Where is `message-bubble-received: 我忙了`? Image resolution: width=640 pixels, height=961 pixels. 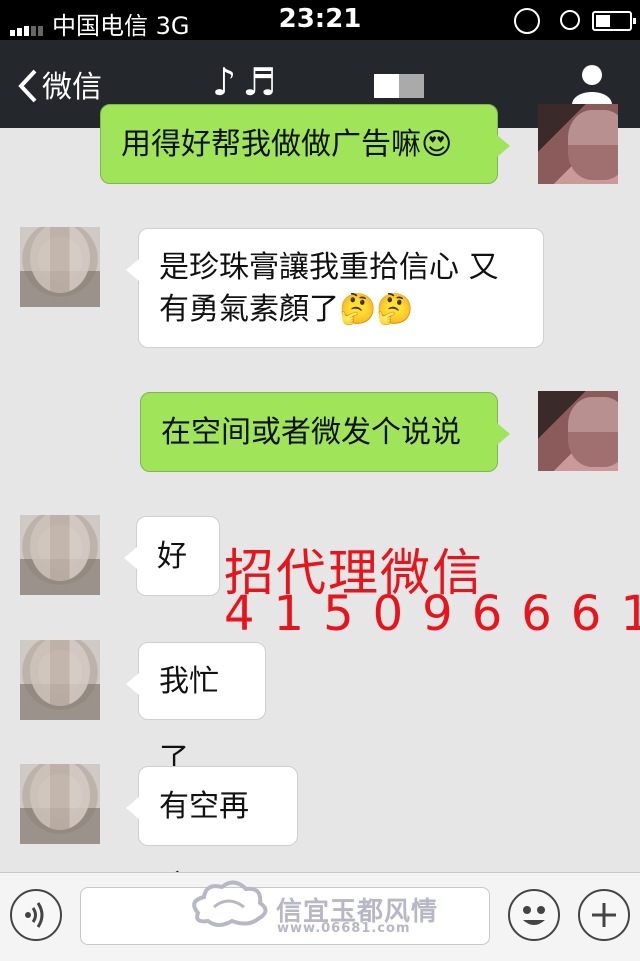 message-bubble-received: 我忙了 is located at coordinates (196, 709).